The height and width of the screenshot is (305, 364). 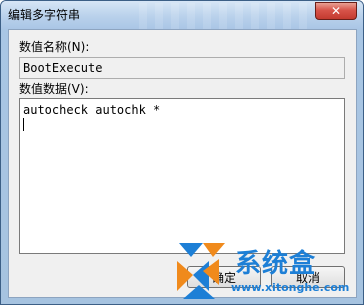 I want to click on value-data-text: autocheck autochk *, so click(x=92, y=110).